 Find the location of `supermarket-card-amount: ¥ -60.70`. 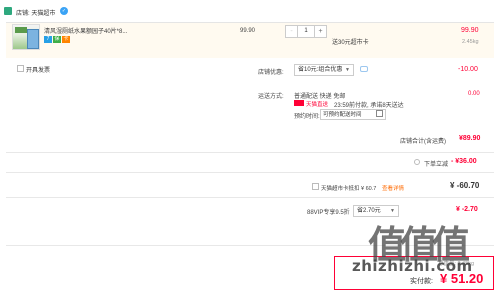

supermarket-card-amount: ¥ -60.70 is located at coordinates (465, 185).